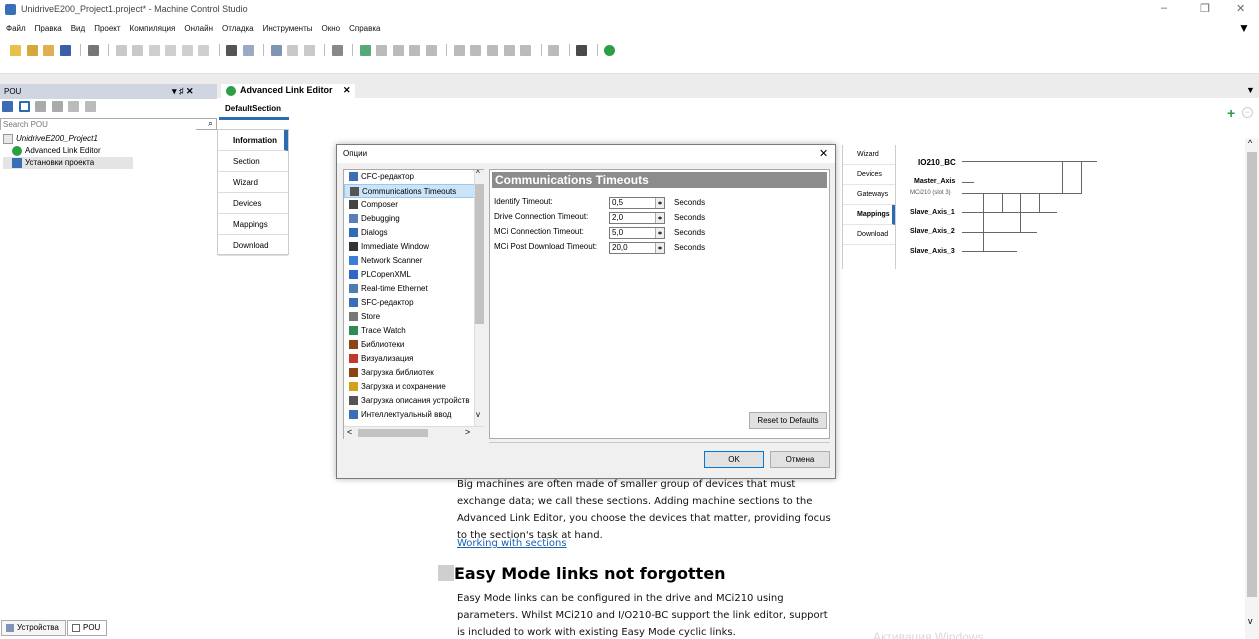  What do you see at coordinates (413, 359) in the screenshot?
I see `category-item: Визуализация` at bounding box center [413, 359].